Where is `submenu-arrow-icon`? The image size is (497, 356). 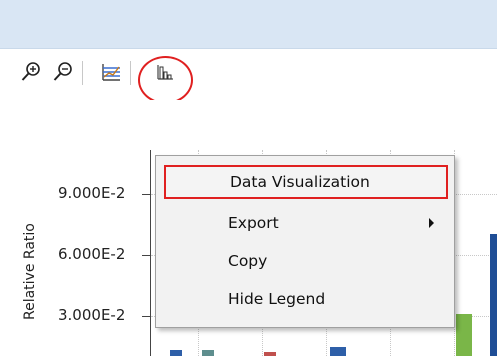 submenu-arrow-icon is located at coordinates (431, 223).